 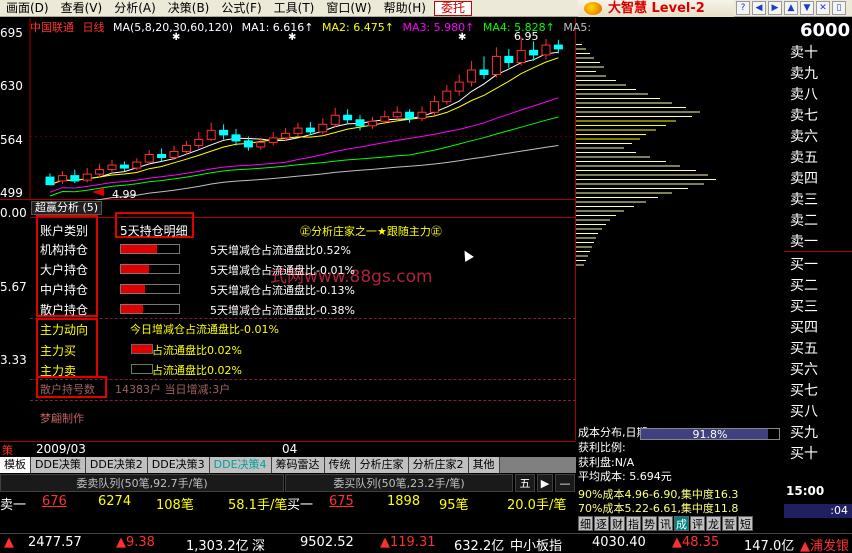 What do you see at coordinates (745, 523) in the screenshot?
I see `info-button: 短` at bounding box center [745, 523].